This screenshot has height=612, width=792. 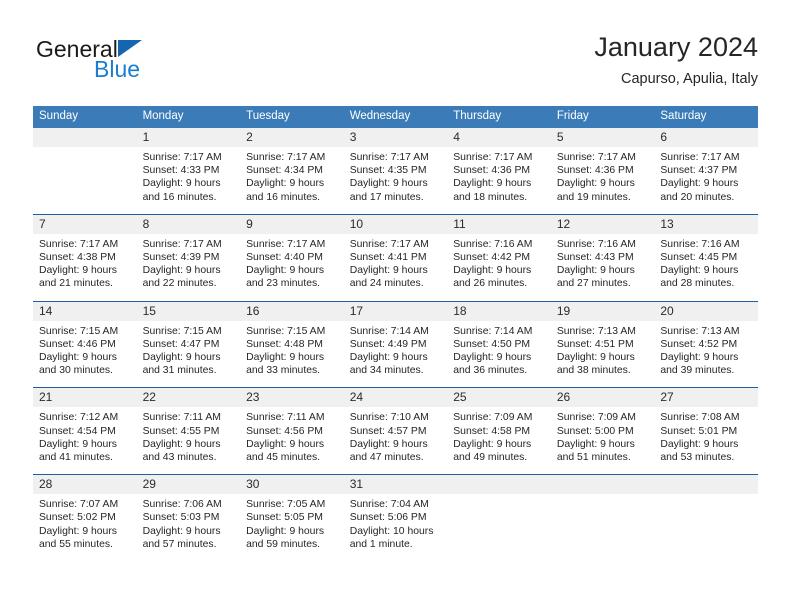 What do you see at coordinates (182, 505) in the screenshot?
I see `sunrise-text: Sunrise: 7:06 AM` at bounding box center [182, 505].